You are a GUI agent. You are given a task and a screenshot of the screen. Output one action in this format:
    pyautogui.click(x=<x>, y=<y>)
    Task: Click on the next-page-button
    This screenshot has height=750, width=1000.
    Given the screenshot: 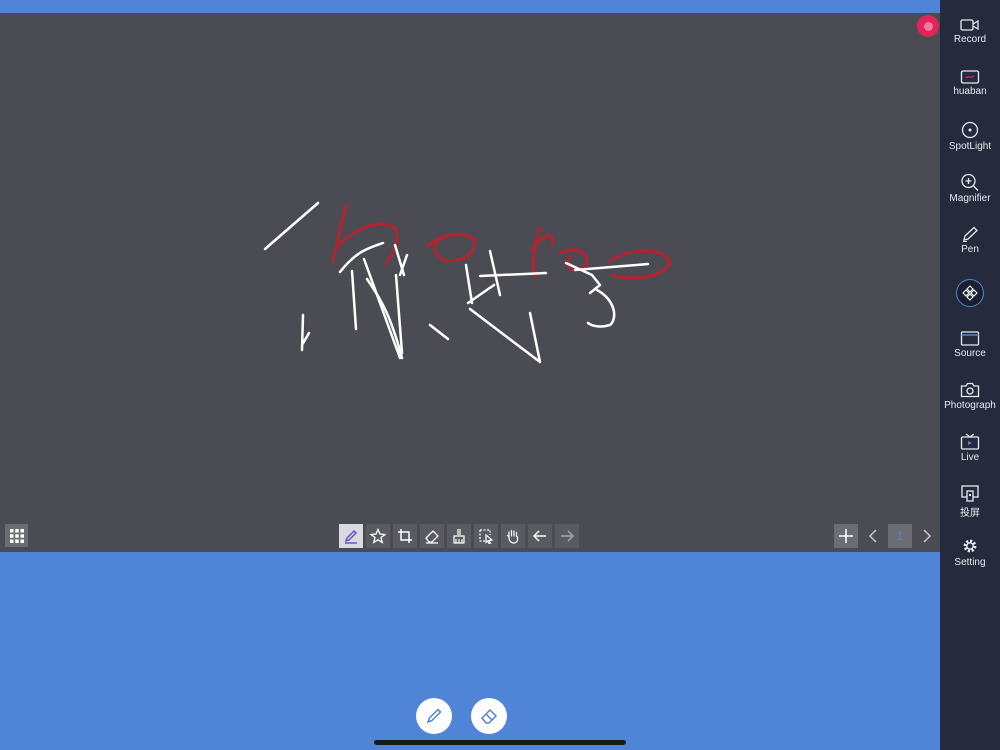 What is the action you would take?
    pyautogui.click(x=927, y=536)
    